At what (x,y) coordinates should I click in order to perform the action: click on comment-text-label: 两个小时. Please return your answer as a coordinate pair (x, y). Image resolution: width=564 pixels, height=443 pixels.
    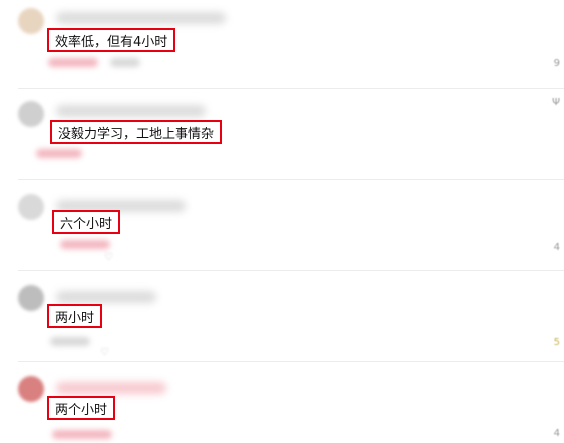
    Looking at the image, I should click on (81, 410).